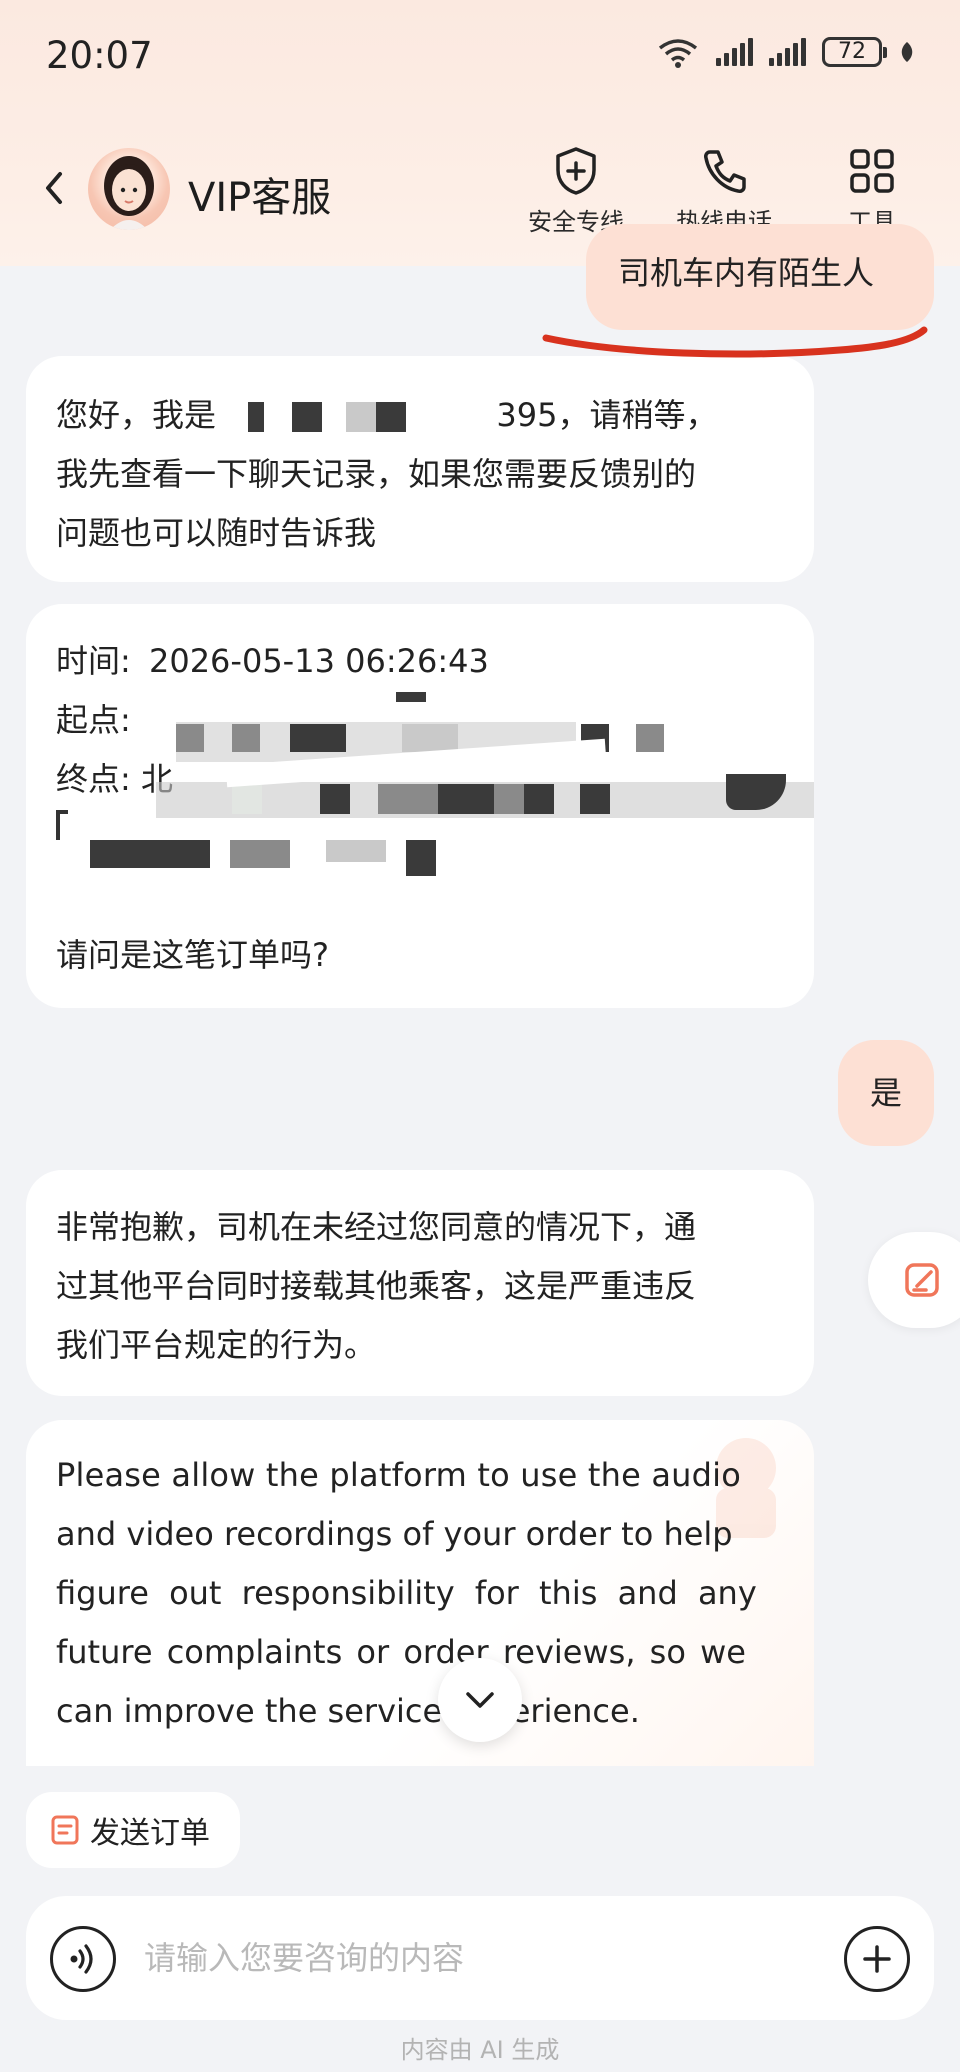 The height and width of the screenshot is (2072, 960). Describe the element at coordinates (93, 779) in the screenshot. I see `order-end-label: 终点:` at that location.